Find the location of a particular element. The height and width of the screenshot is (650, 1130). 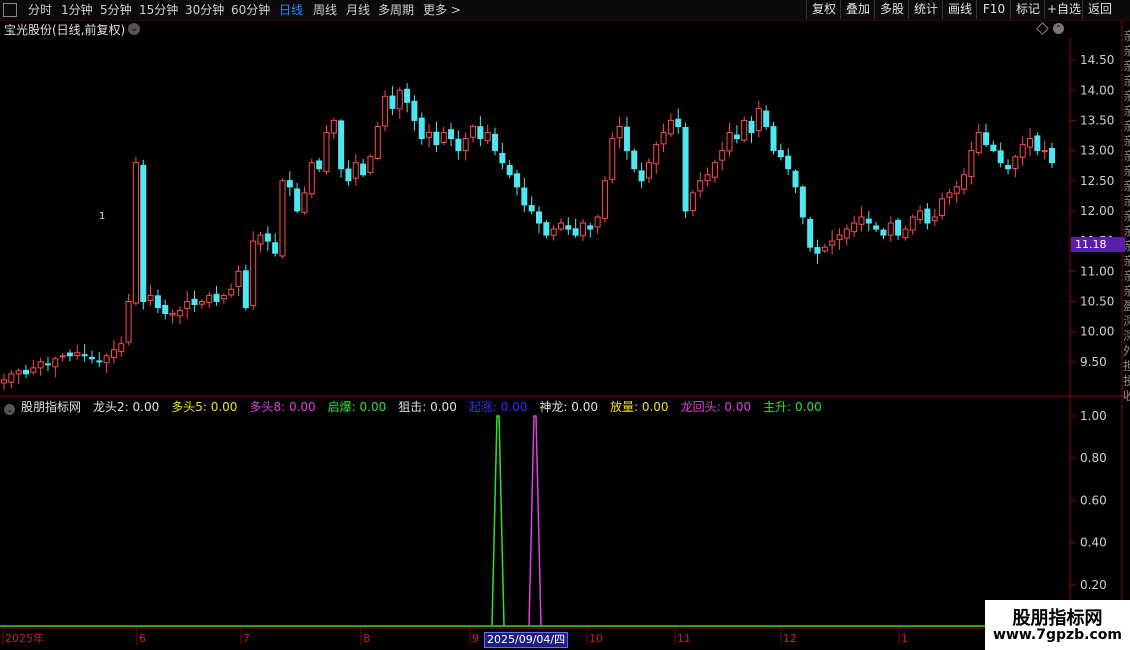

indicator-value-6: 神龙: 0.00 is located at coordinates (568, 407).